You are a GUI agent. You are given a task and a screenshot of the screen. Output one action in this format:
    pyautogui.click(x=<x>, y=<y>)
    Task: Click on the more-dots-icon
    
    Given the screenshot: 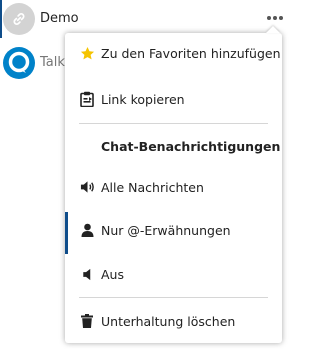 What is the action you would take?
    pyautogui.click(x=269, y=18)
    